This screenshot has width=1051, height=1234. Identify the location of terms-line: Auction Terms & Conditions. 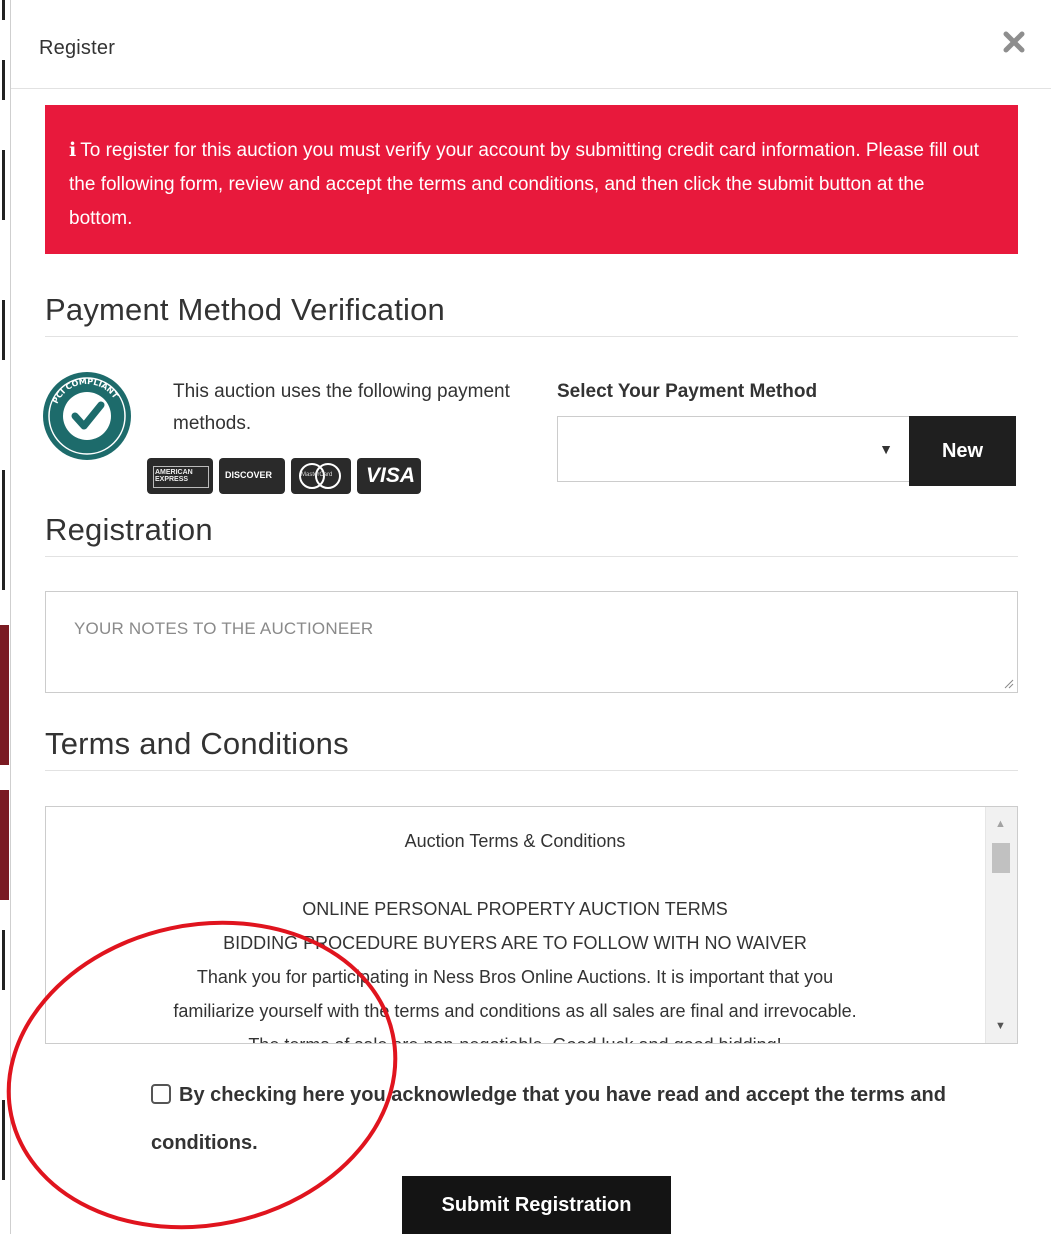
(515, 841).